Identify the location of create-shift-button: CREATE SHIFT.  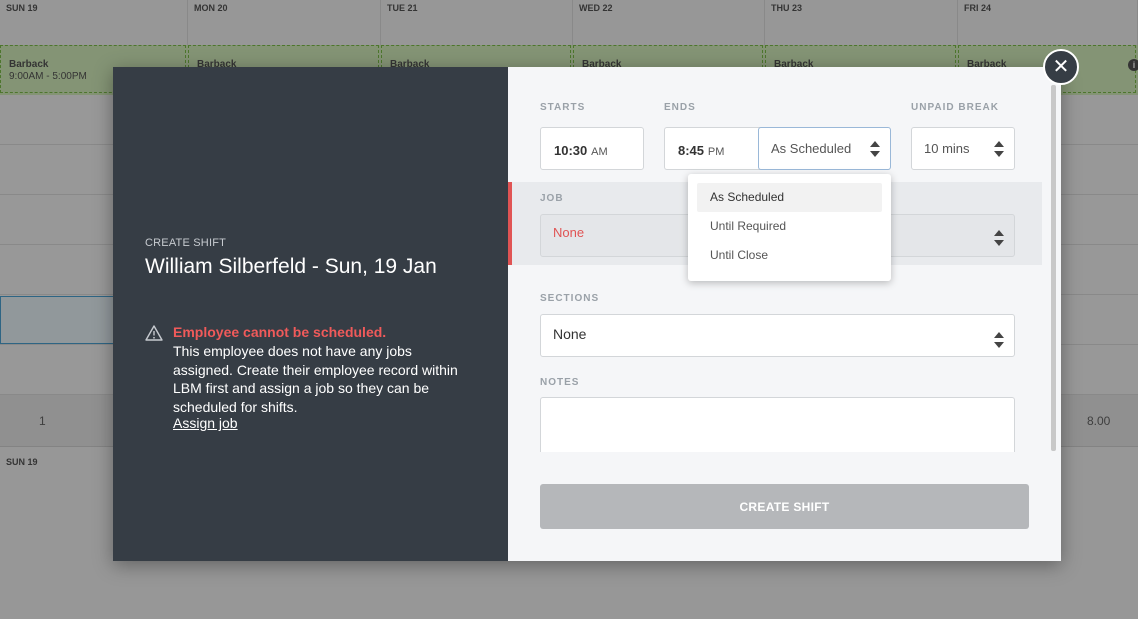
(784, 506).